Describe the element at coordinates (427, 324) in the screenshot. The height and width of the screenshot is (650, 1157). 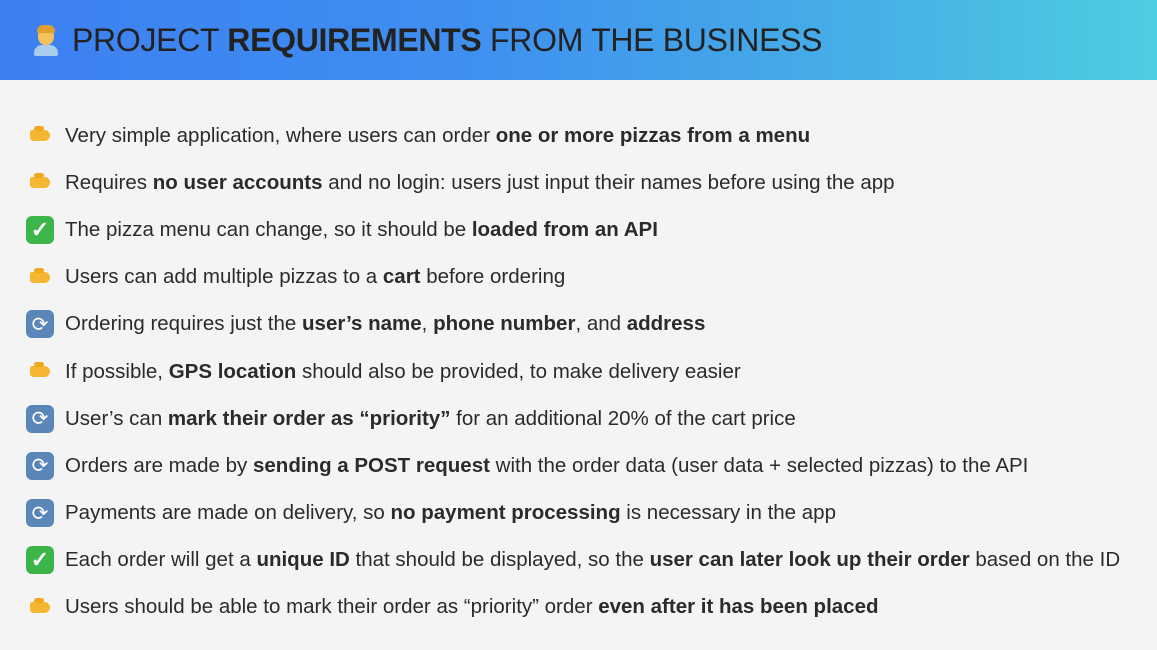
I see `plain-text: ,` at that location.